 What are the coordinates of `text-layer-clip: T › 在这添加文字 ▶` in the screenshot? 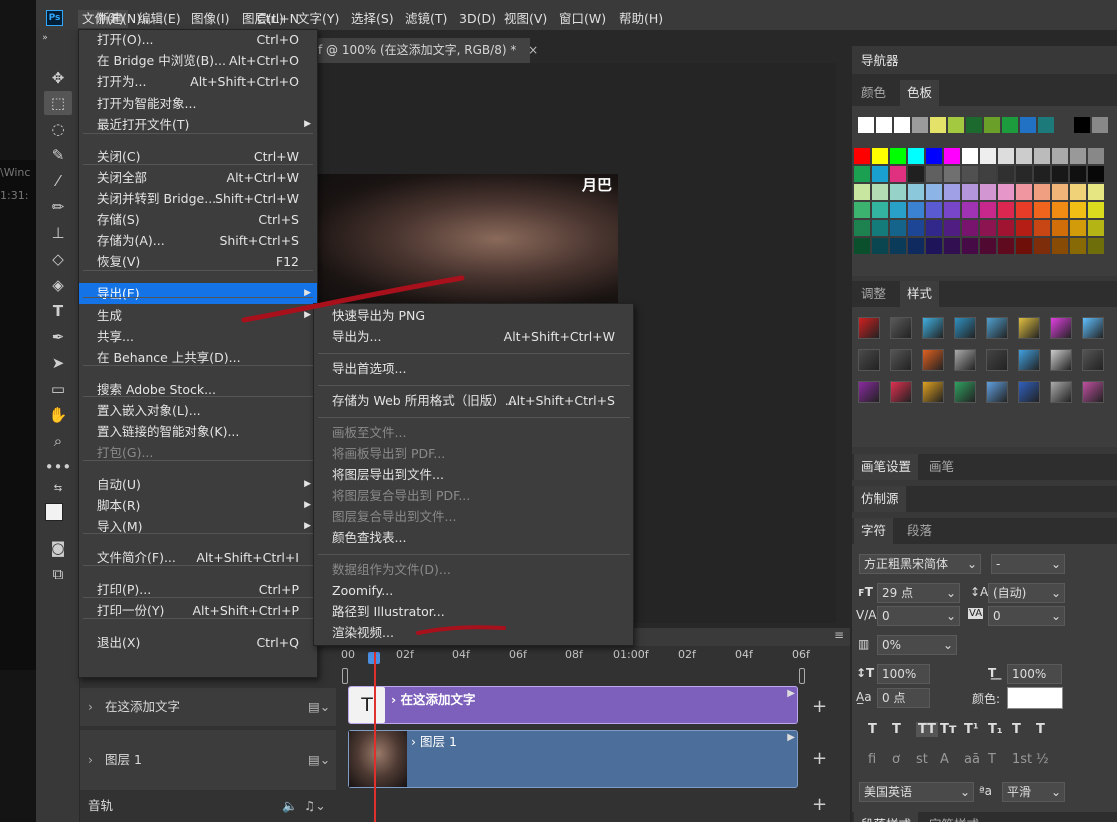 It's located at (573, 705).